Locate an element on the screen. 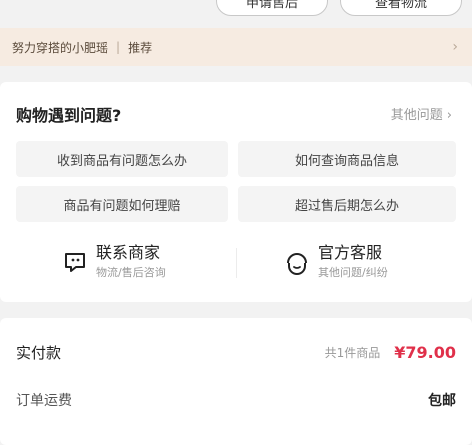  divider is located at coordinates (236, 263).